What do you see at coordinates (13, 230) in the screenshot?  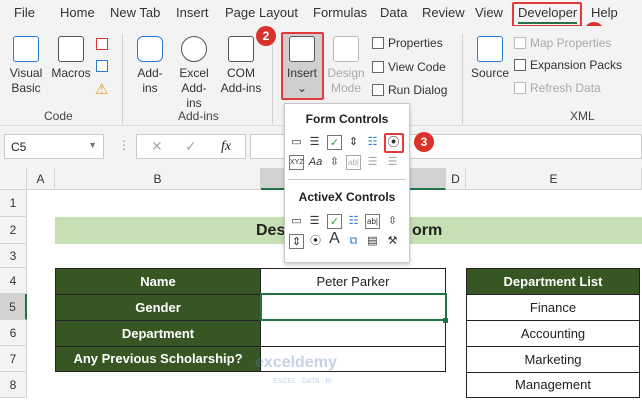 I see `row-header-2: 2` at bounding box center [13, 230].